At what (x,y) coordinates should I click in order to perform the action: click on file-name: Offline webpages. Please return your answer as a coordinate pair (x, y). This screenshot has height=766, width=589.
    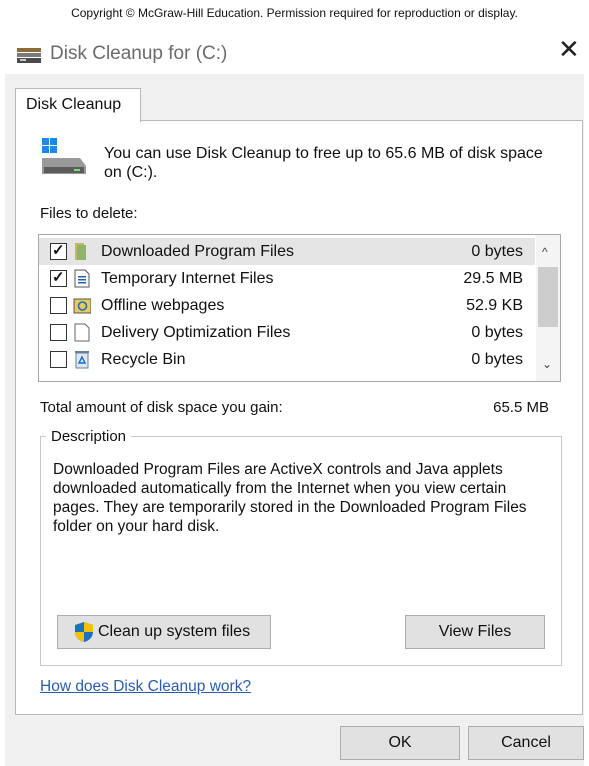
    Looking at the image, I should click on (163, 305).